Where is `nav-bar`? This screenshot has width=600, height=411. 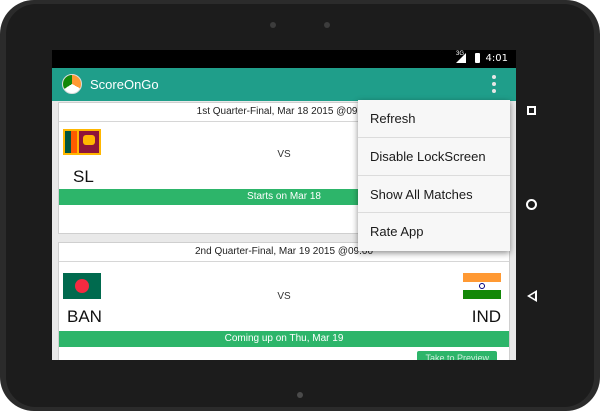
nav-bar is located at coordinates (532, 205).